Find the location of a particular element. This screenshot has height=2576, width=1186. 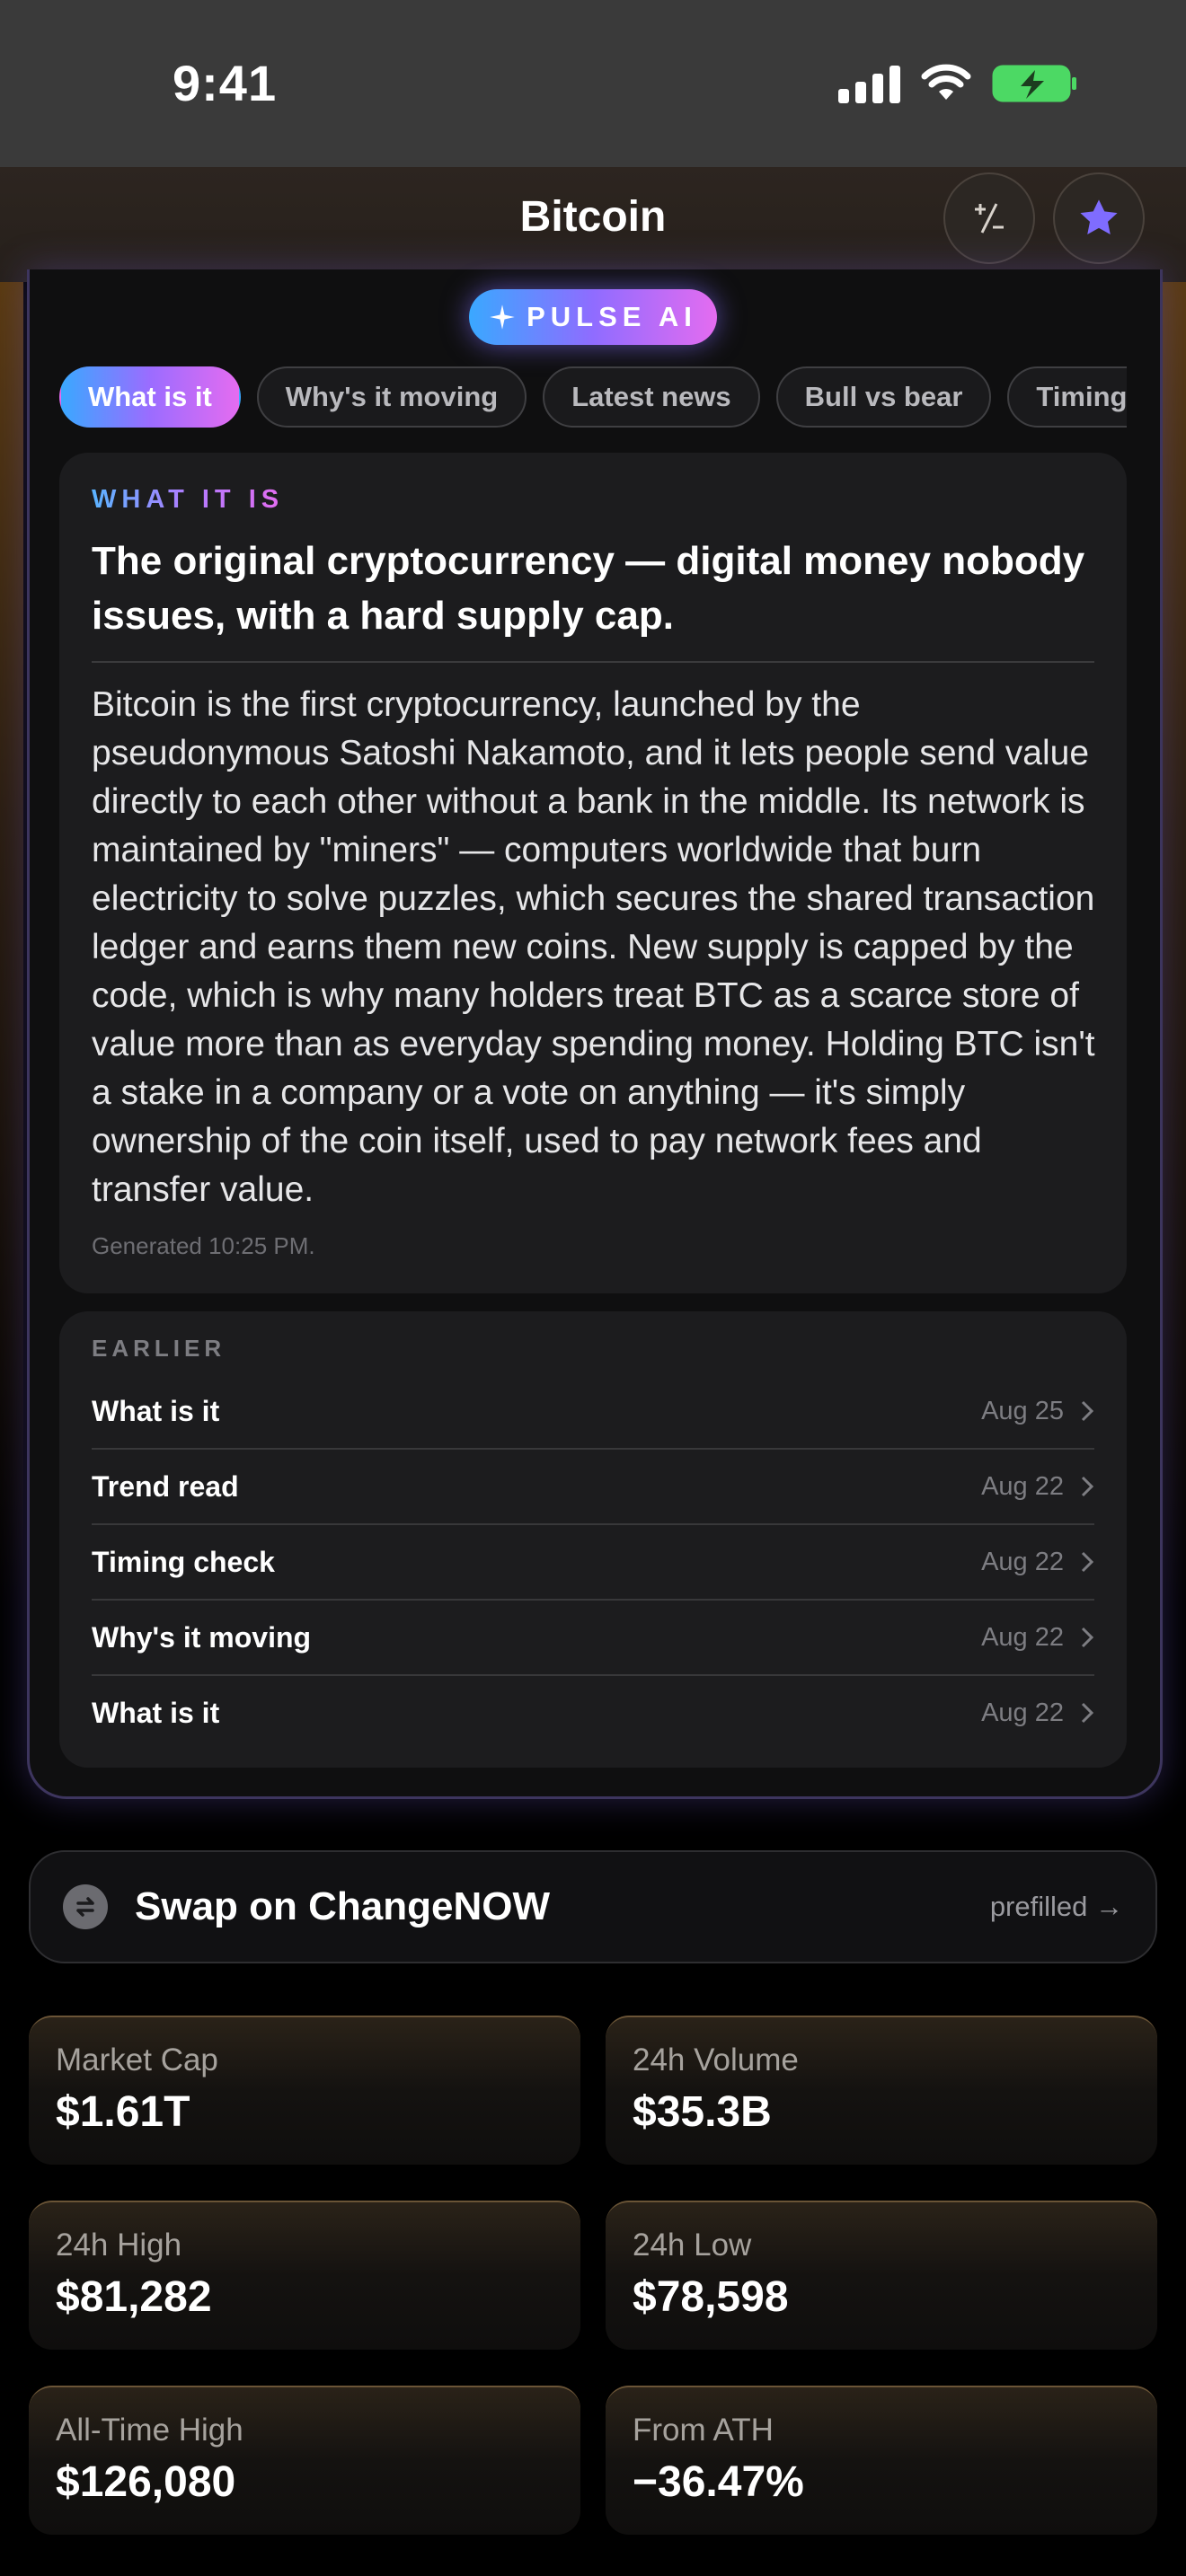

plus-minus-icon is located at coordinates (989, 218).